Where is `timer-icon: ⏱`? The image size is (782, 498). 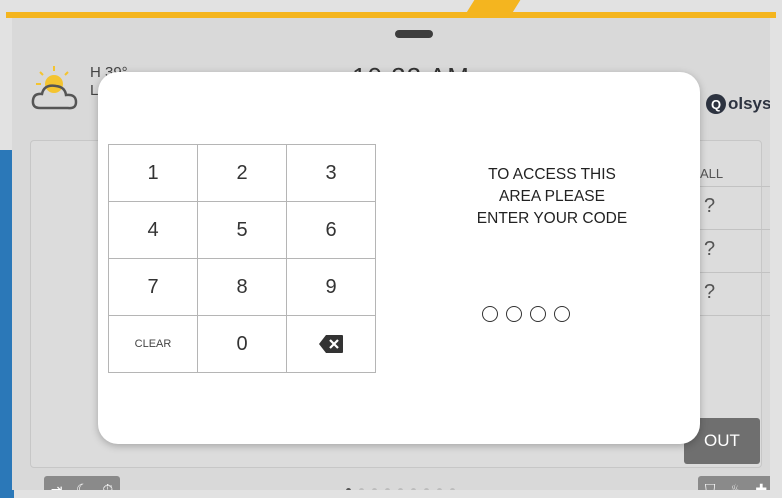
timer-icon: ⏱ is located at coordinates (107, 486).